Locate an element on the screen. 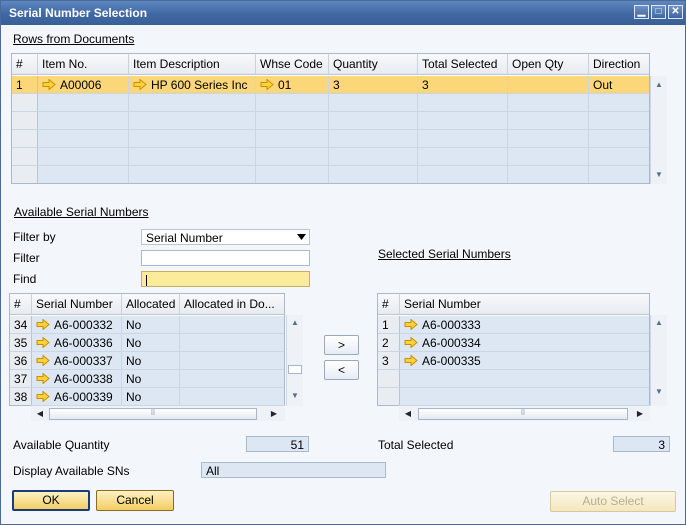 Image resolution: width=686 pixels, height=525 pixels. col-header-item-description: Item Description is located at coordinates (192, 64).